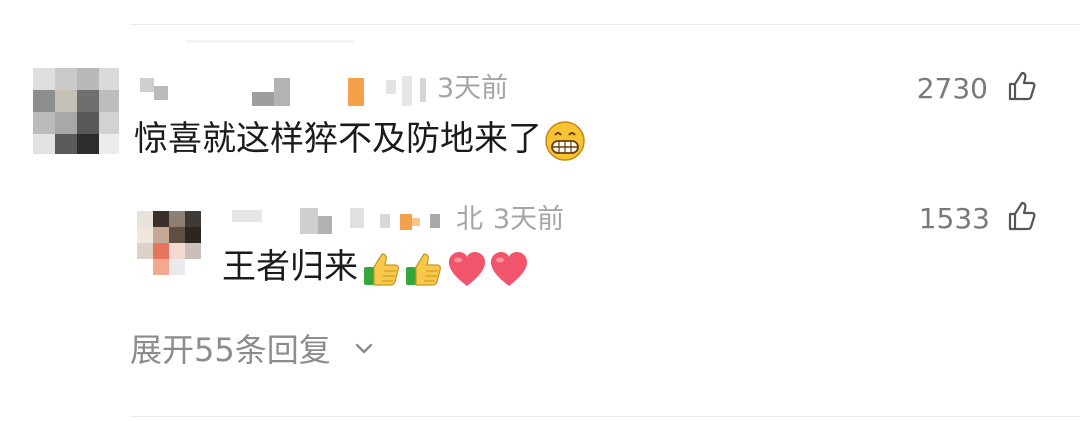 This screenshot has width=1080, height=421. Describe the element at coordinates (230, 350) in the screenshot. I see `expand-replies-label: 展开55条回复` at that location.